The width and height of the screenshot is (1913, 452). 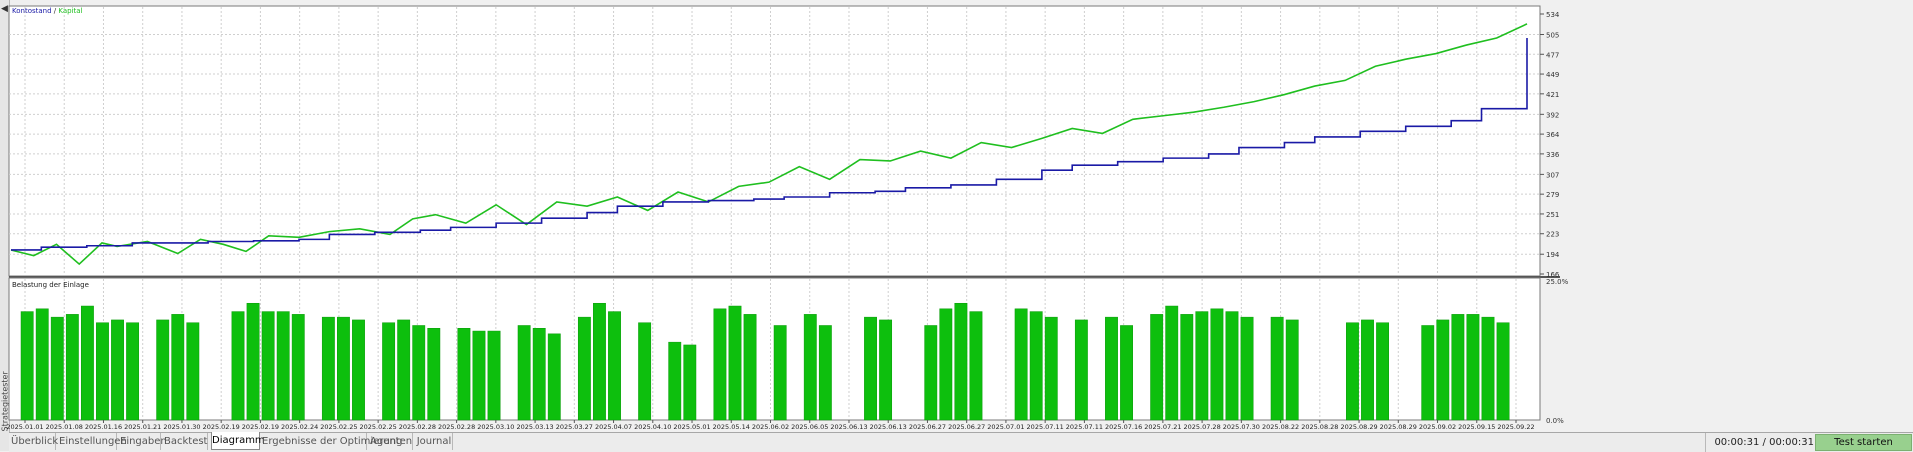 I want to click on tab-einstellungen: Einstellungen, so click(x=93, y=441).